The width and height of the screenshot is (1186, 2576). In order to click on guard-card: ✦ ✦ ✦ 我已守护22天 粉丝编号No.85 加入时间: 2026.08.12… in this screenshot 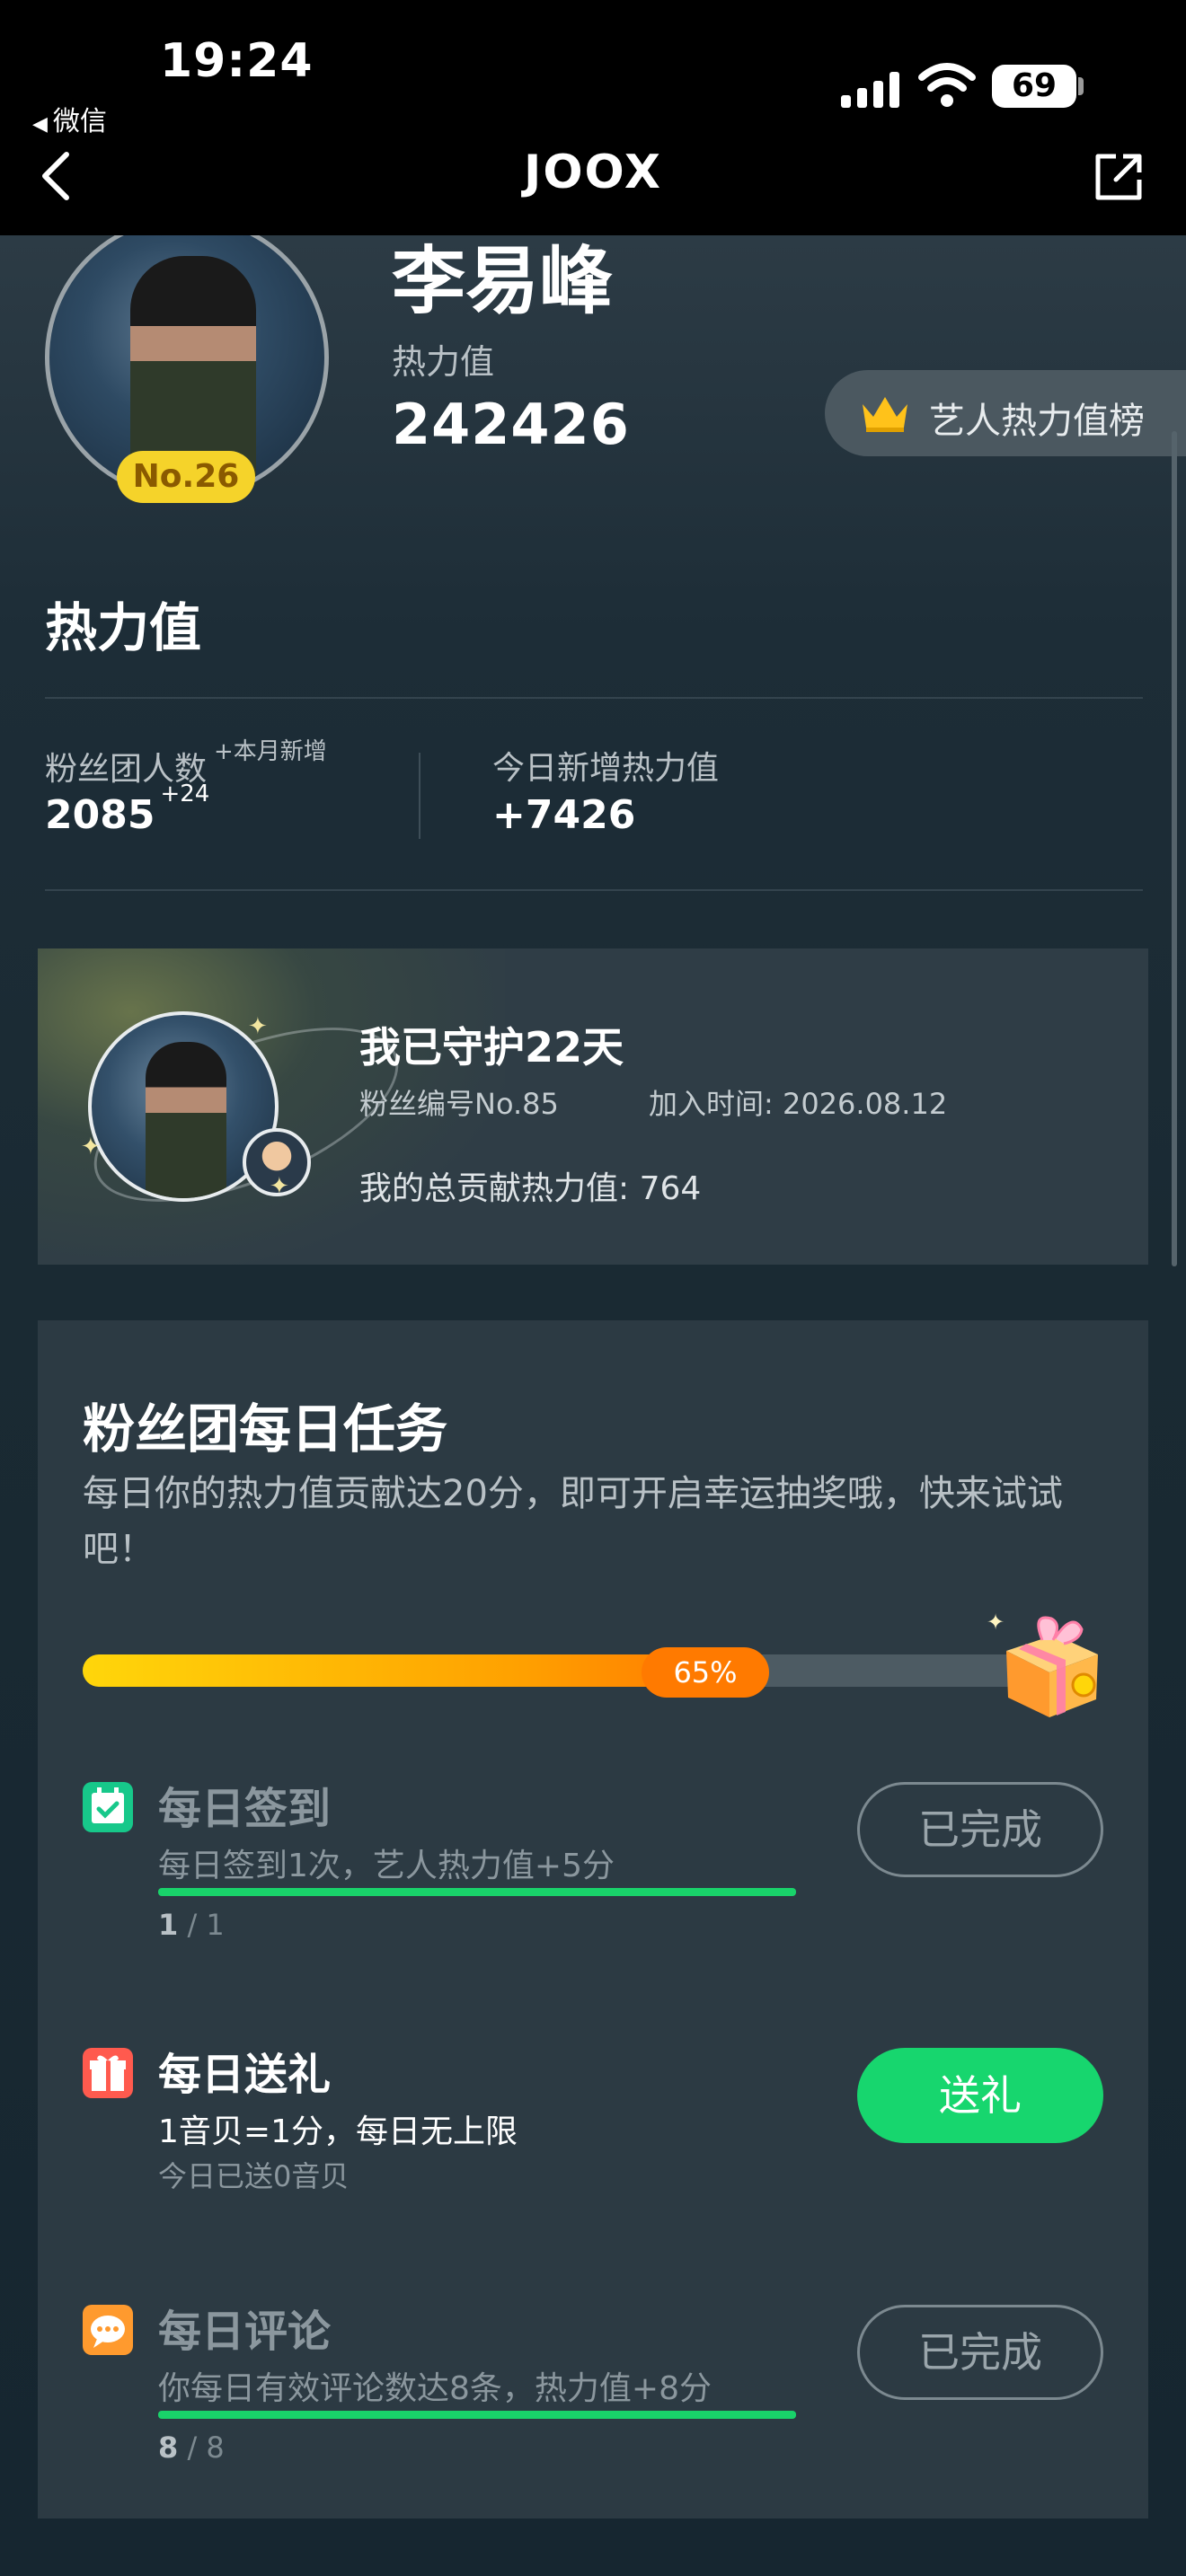, I will do `click(593, 1106)`.